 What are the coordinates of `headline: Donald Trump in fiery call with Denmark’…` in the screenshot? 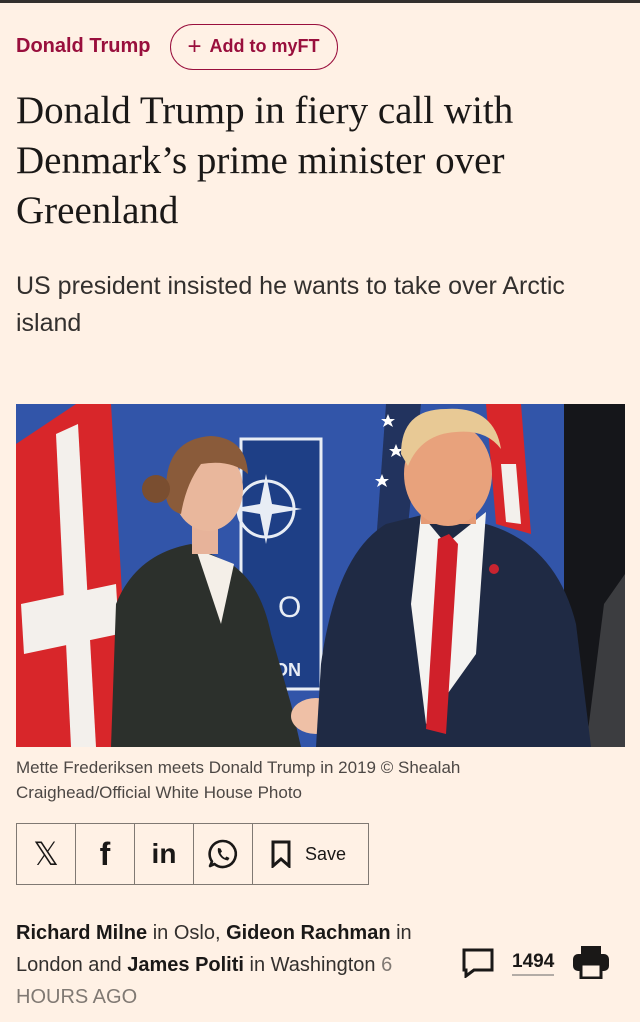 It's located at (265, 160).